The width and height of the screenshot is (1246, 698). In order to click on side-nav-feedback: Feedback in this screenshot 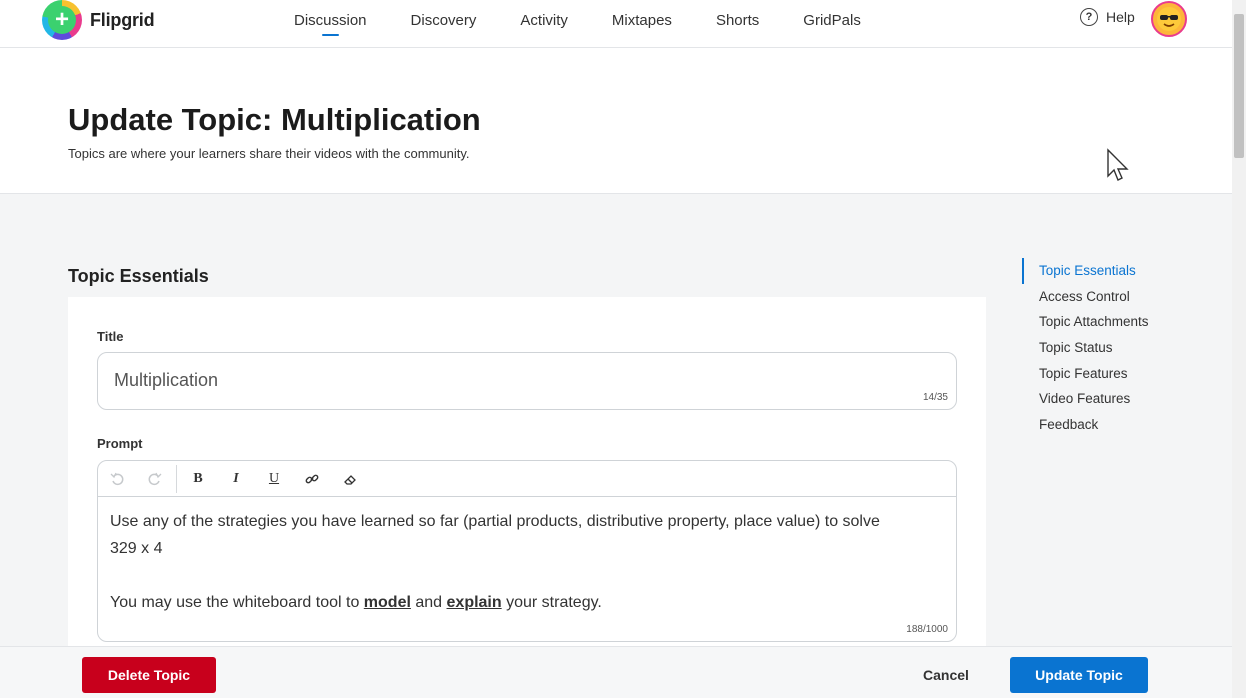, I will do `click(1085, 425)`.